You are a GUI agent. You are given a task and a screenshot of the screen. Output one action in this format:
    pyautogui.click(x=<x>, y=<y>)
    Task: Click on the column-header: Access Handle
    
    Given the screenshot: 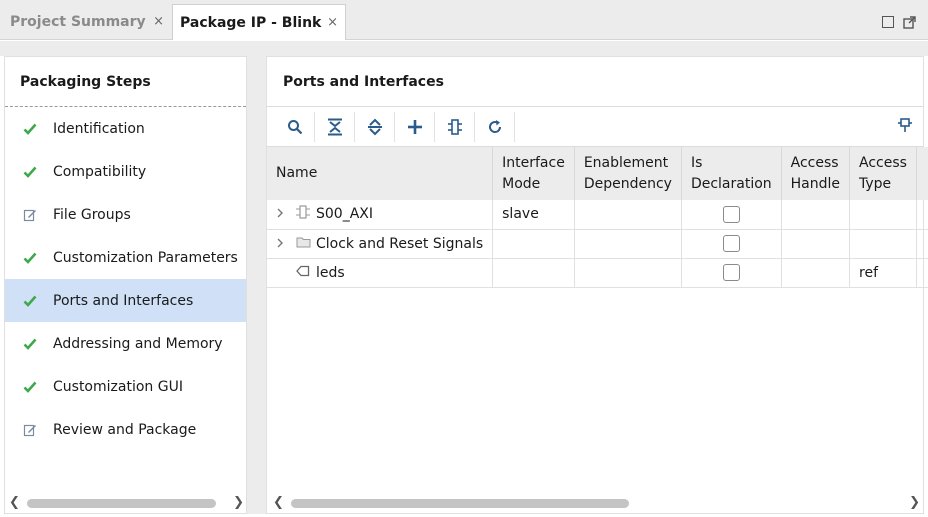 What is the action you would take?
    pyautogui.click(x=816, y=173)
    